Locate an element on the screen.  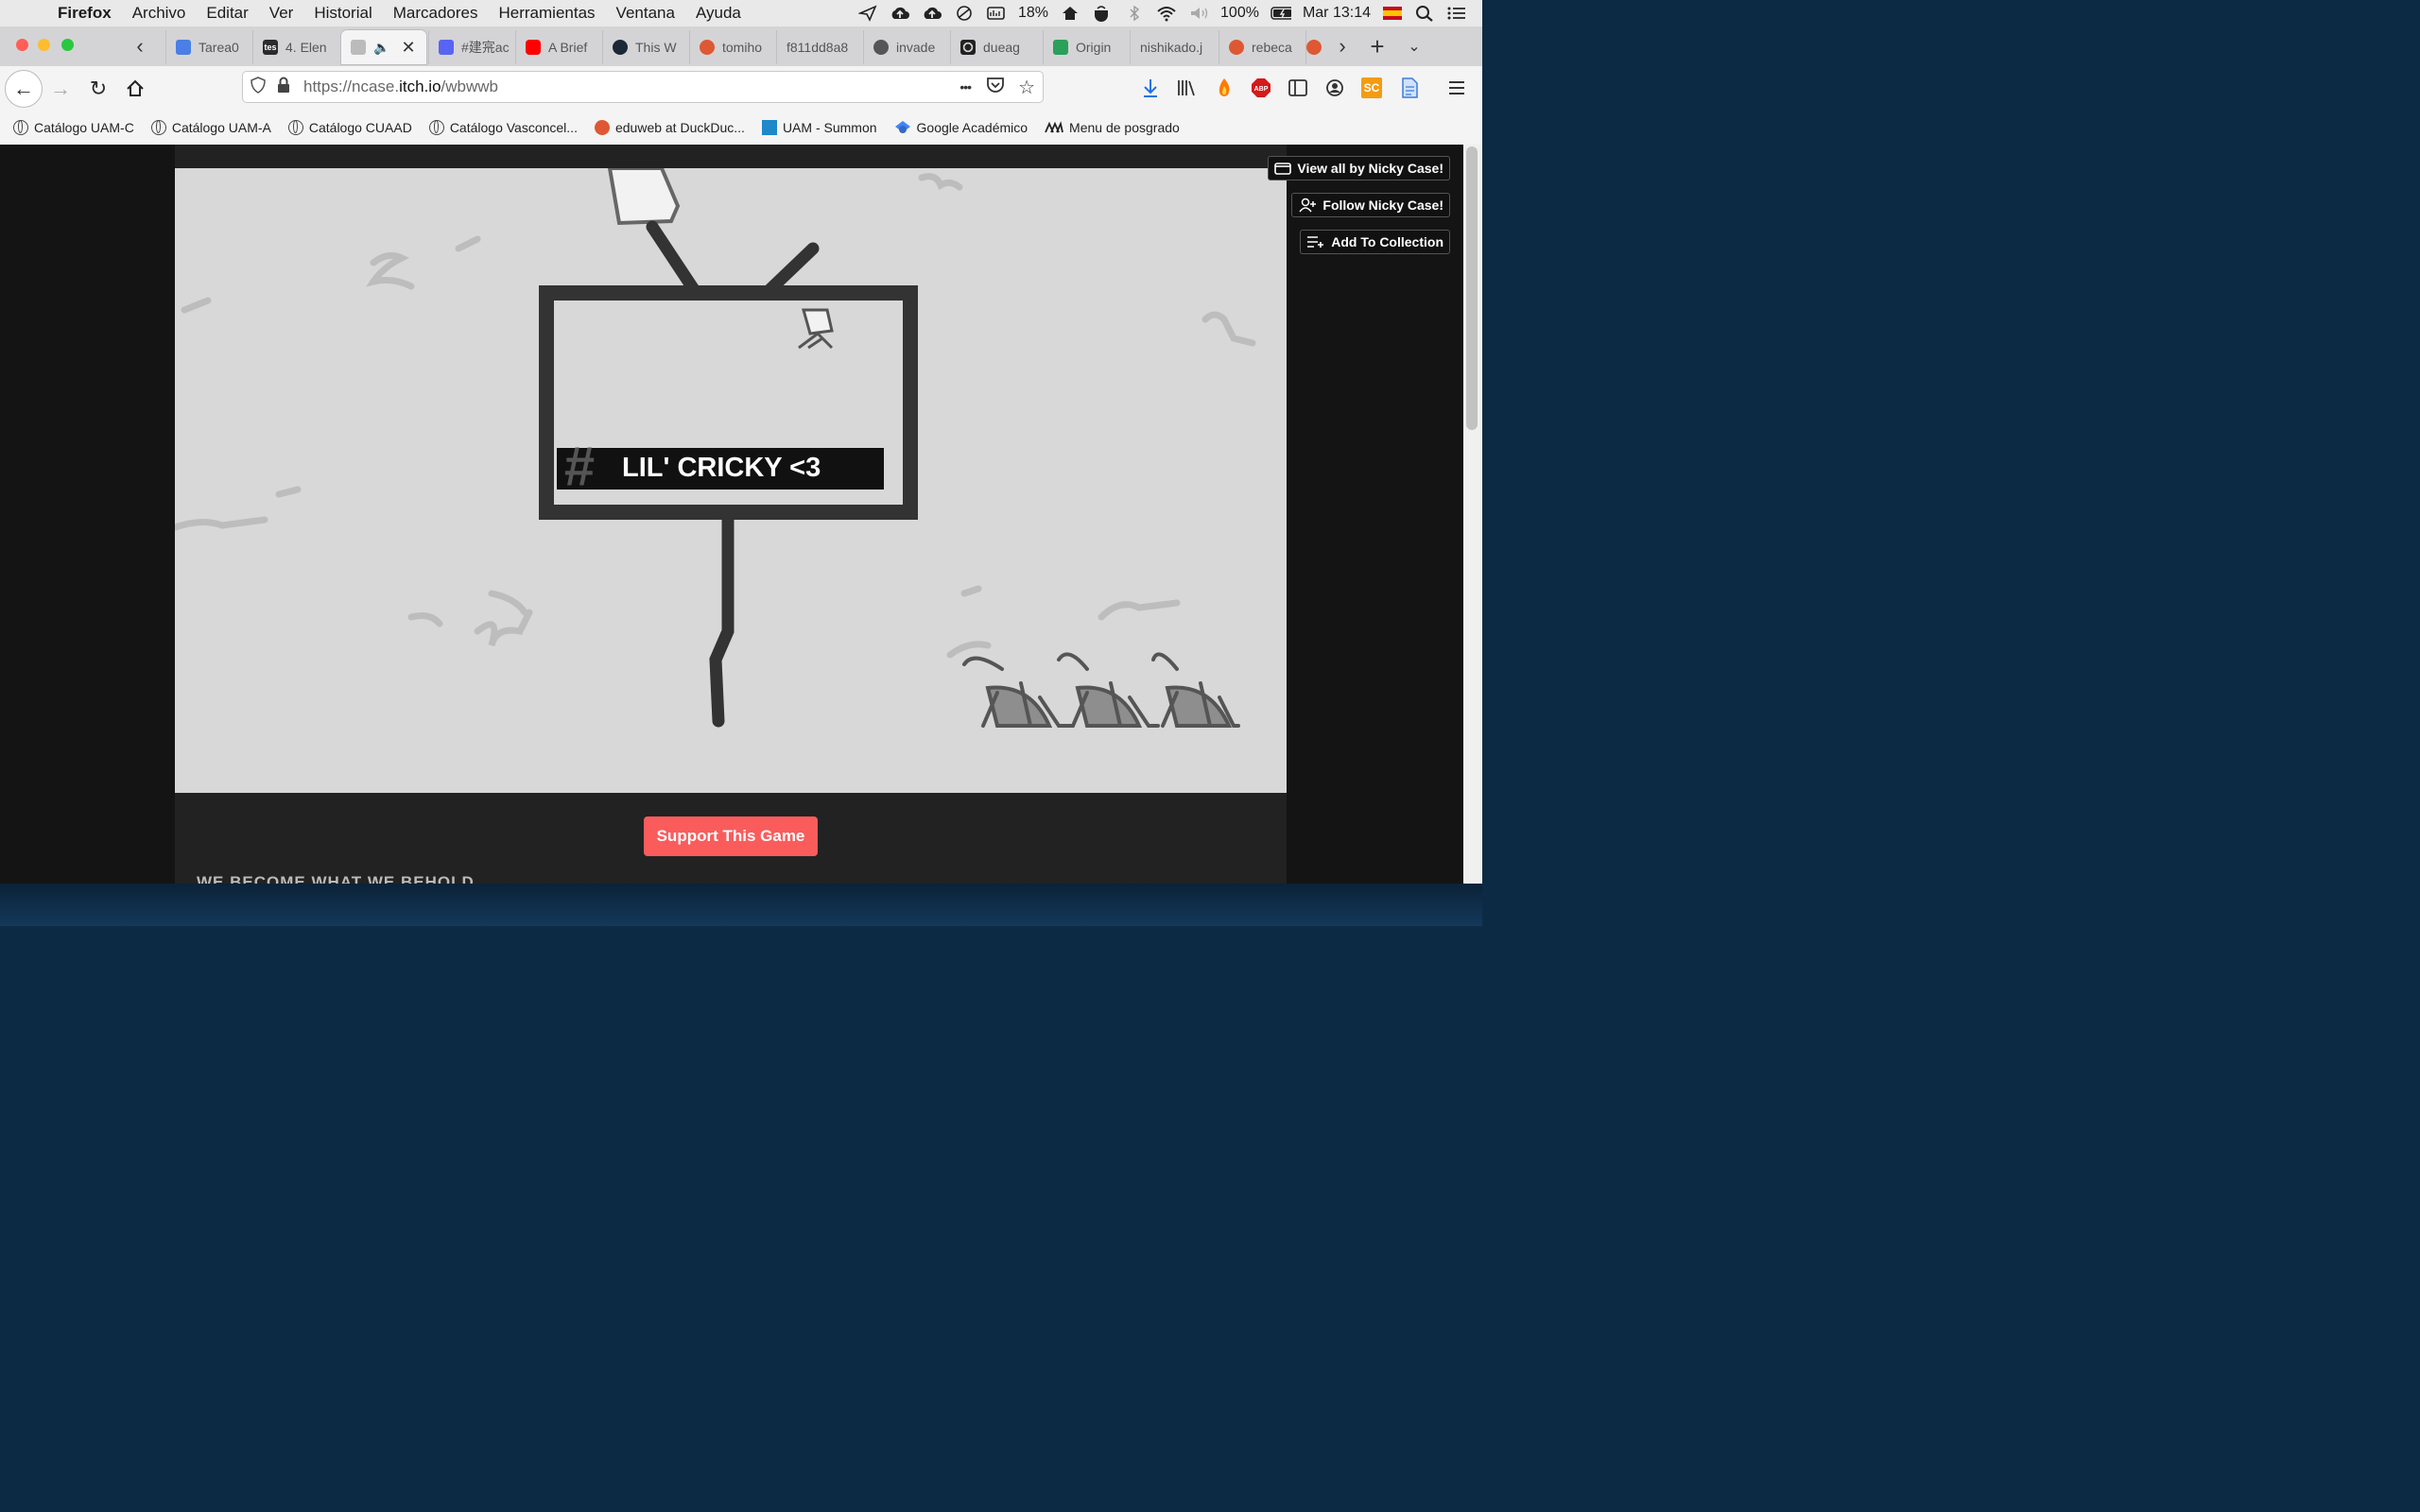
tab-6: tomiho is located at coordinates (732, 47).